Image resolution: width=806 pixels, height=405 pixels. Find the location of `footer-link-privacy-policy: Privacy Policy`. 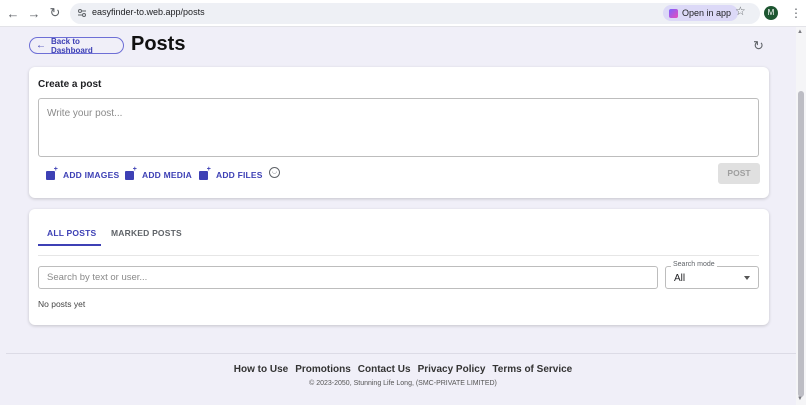

footer-link-privacy-policy: Privacy Policy is located at coordinates (452, 369).